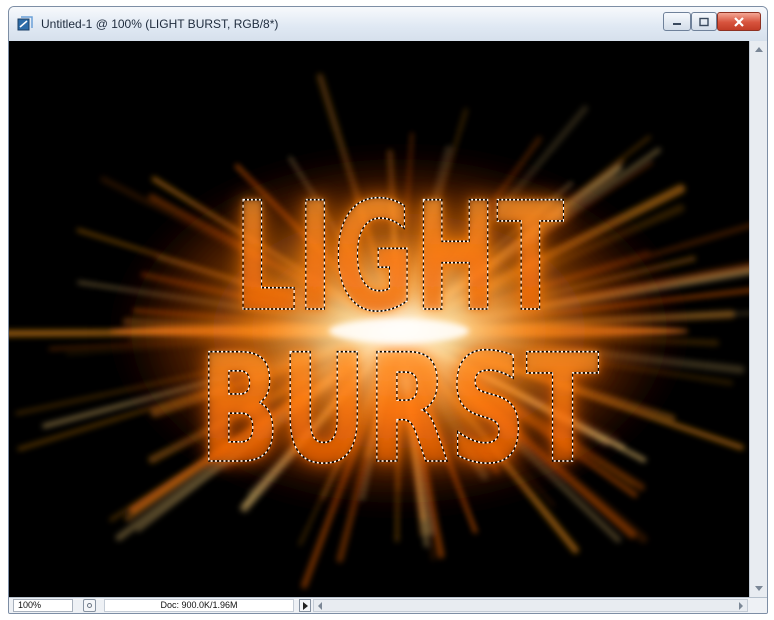 The image size is (774, 620). I want to click on status-info-icon, so click(89, 605).